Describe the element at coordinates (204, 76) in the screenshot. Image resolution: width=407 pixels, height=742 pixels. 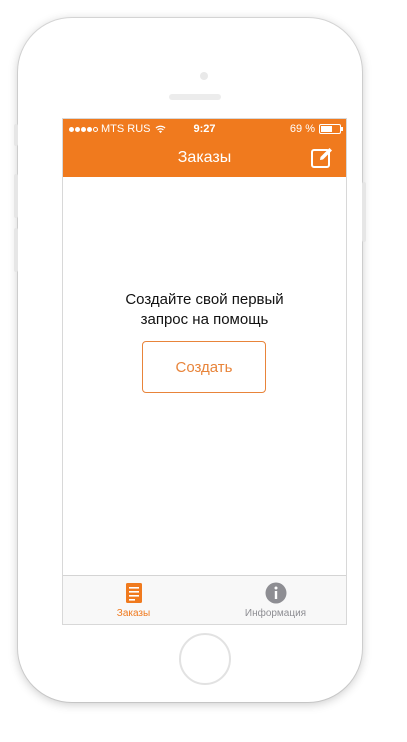
I see `front-camera` at that location.